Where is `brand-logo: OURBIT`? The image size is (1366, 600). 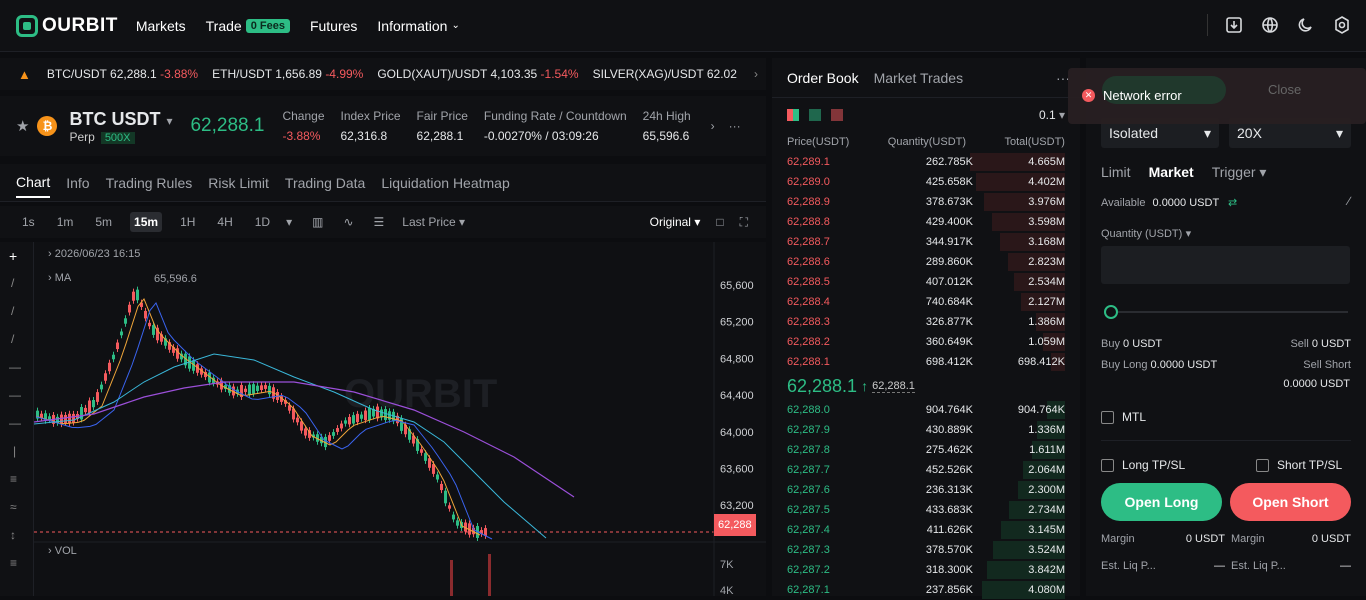
brand-logo: OURBIT is located at coordinates (67, 25).